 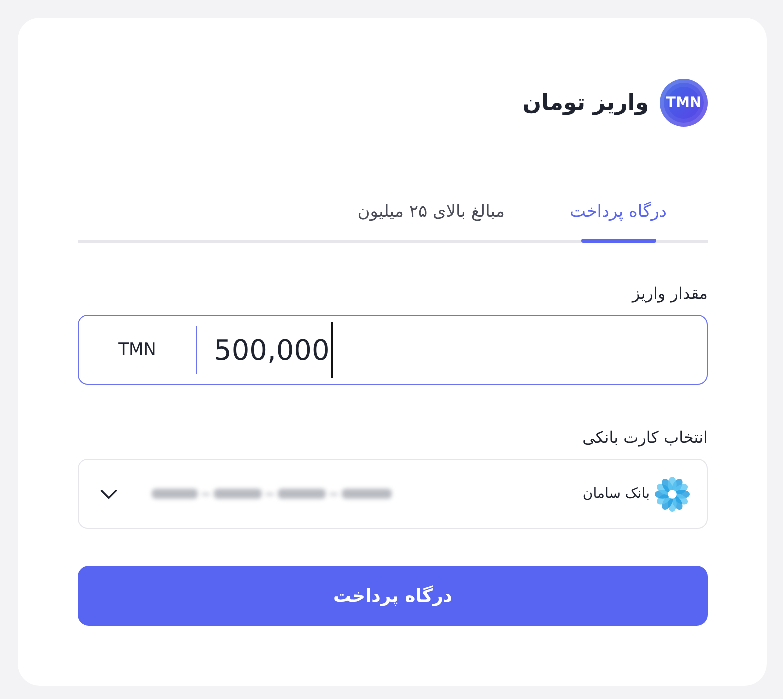 I want to click on bank-card-select: بانک سامان, so click(x=393, y=494).